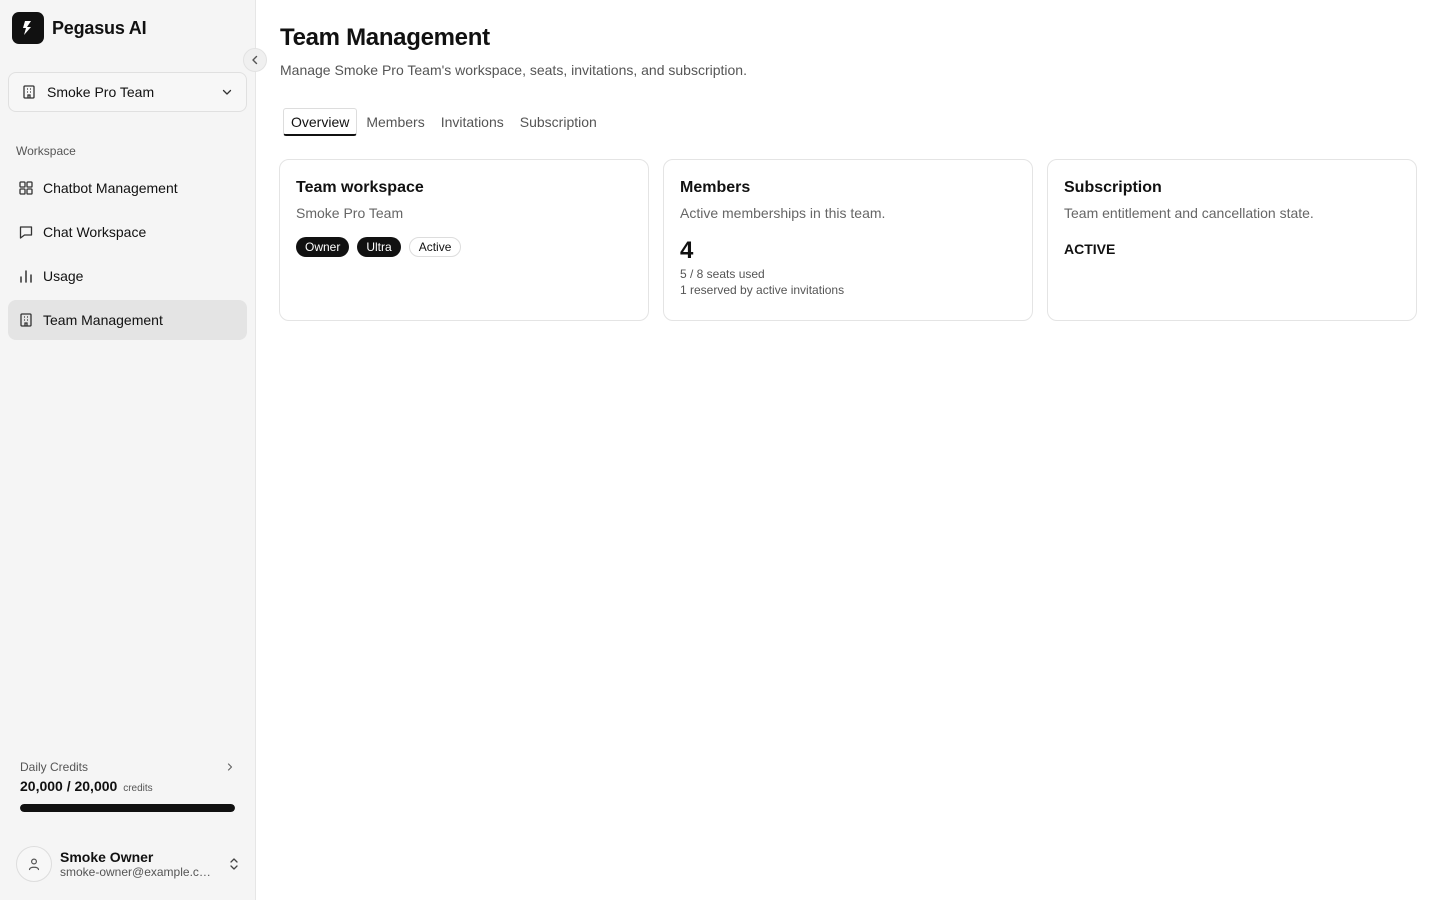  What do you see at coordinates (26, 276) in the screenshot?
I see `bar-chart-icon` at bounding box center [26, 276].